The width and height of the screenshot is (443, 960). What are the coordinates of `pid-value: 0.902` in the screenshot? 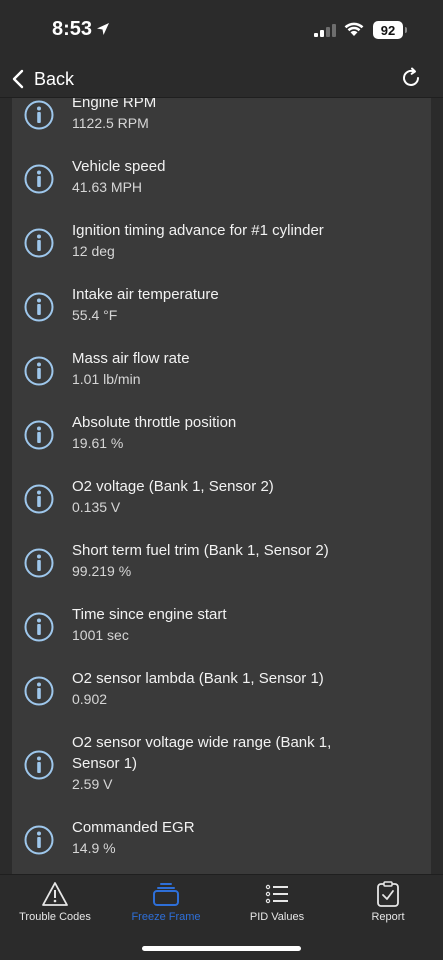 It's located at (90, 699).